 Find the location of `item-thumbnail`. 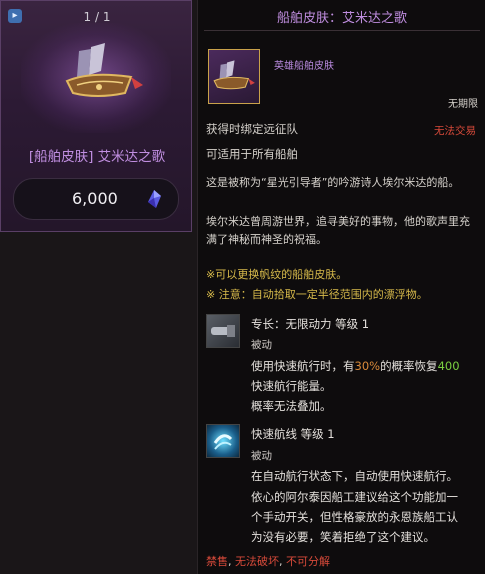

item-thumbnail is located at coordinates (234, 76).